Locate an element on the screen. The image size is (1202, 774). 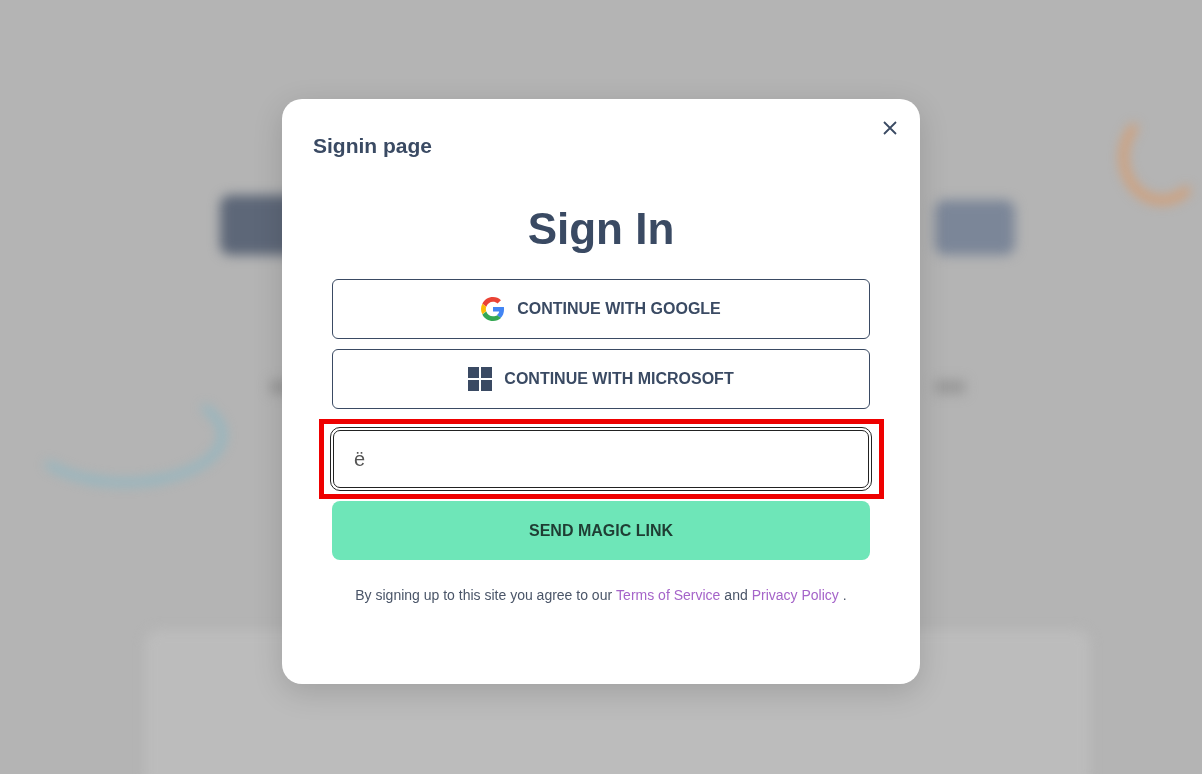
legal-period: . is located at coordinates (844, 595).